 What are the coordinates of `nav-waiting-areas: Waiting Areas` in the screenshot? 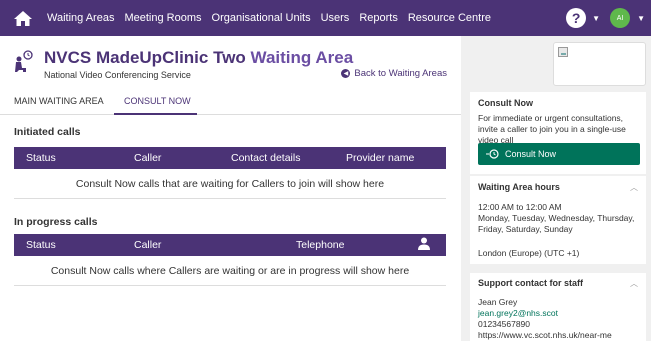 It's located at (80, 18).